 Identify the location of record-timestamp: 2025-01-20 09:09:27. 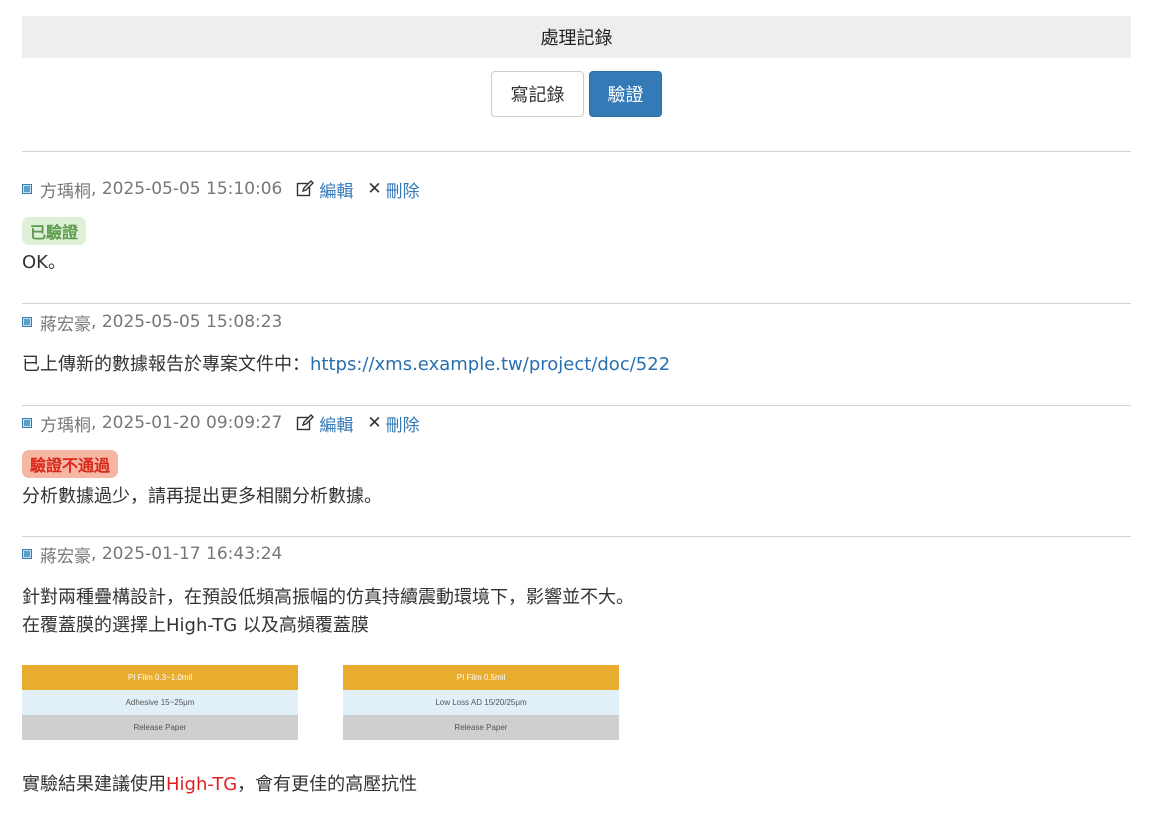
(192, 423).